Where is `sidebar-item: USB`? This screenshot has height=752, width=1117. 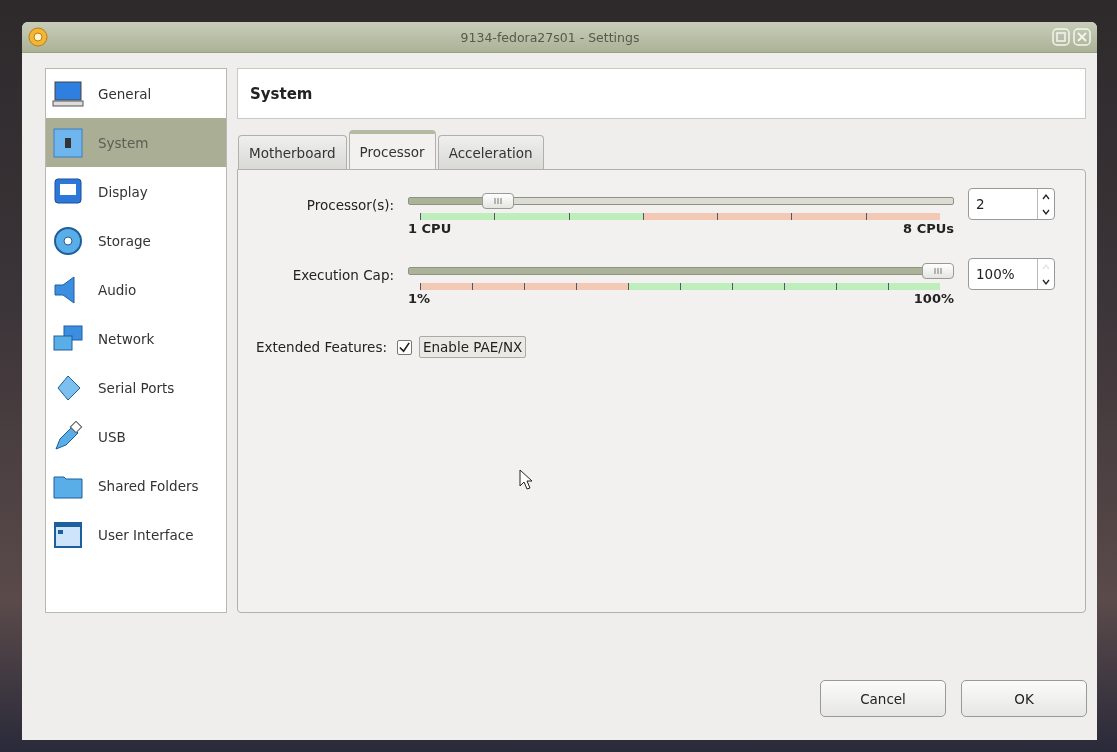
sidebar-item: USB is located at coordinates (136, 436).